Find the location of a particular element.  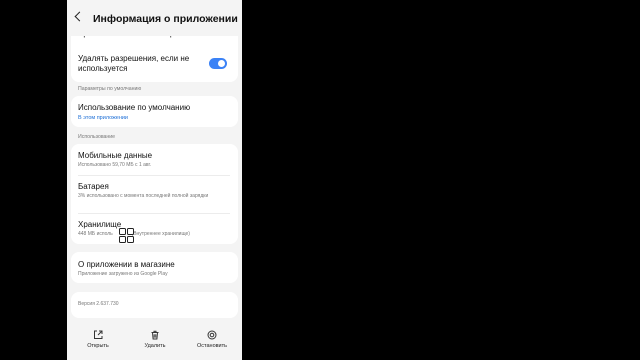

top-app-bar: Информация о приложении is located at coordinates (154, 18).